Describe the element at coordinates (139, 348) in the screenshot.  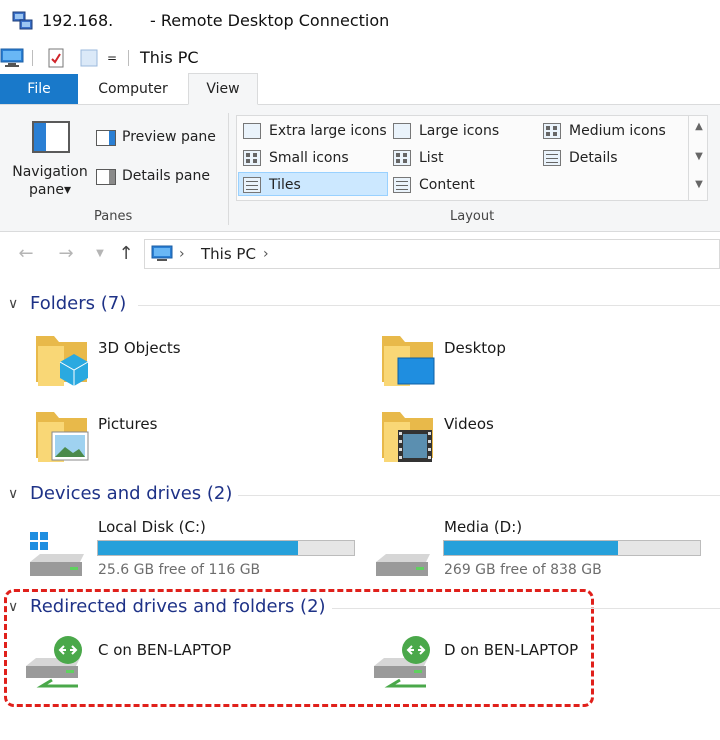
I see `folder-3d-objects-label: 3D Objects` at that location.